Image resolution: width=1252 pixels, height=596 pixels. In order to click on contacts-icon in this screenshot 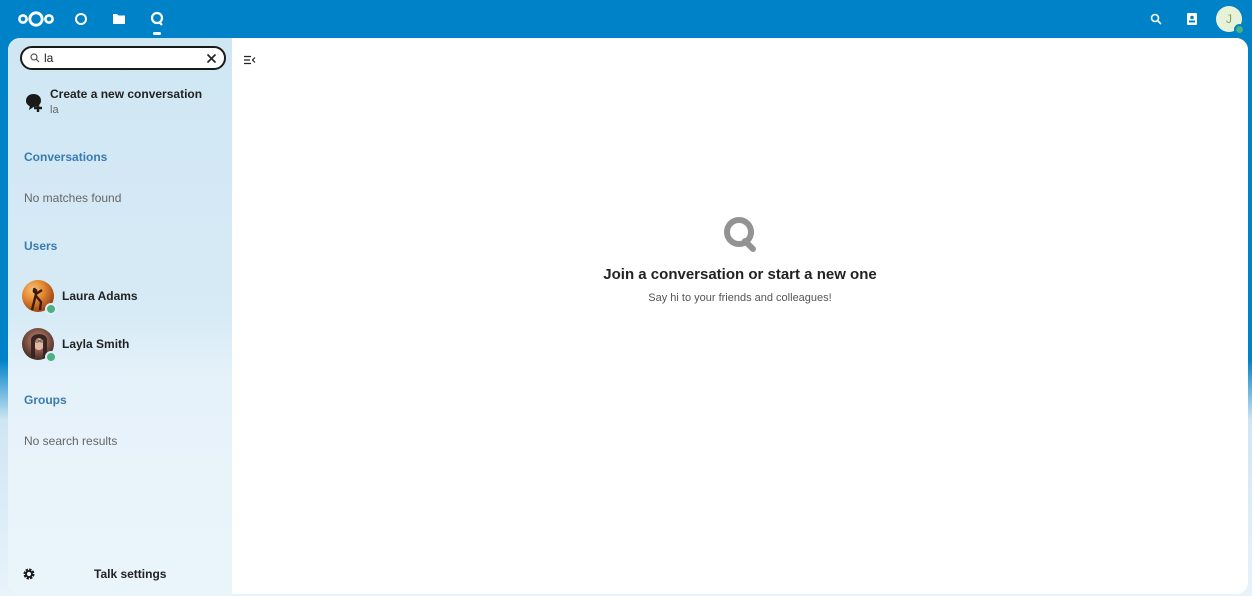, I will do `click(1192, 19)`.